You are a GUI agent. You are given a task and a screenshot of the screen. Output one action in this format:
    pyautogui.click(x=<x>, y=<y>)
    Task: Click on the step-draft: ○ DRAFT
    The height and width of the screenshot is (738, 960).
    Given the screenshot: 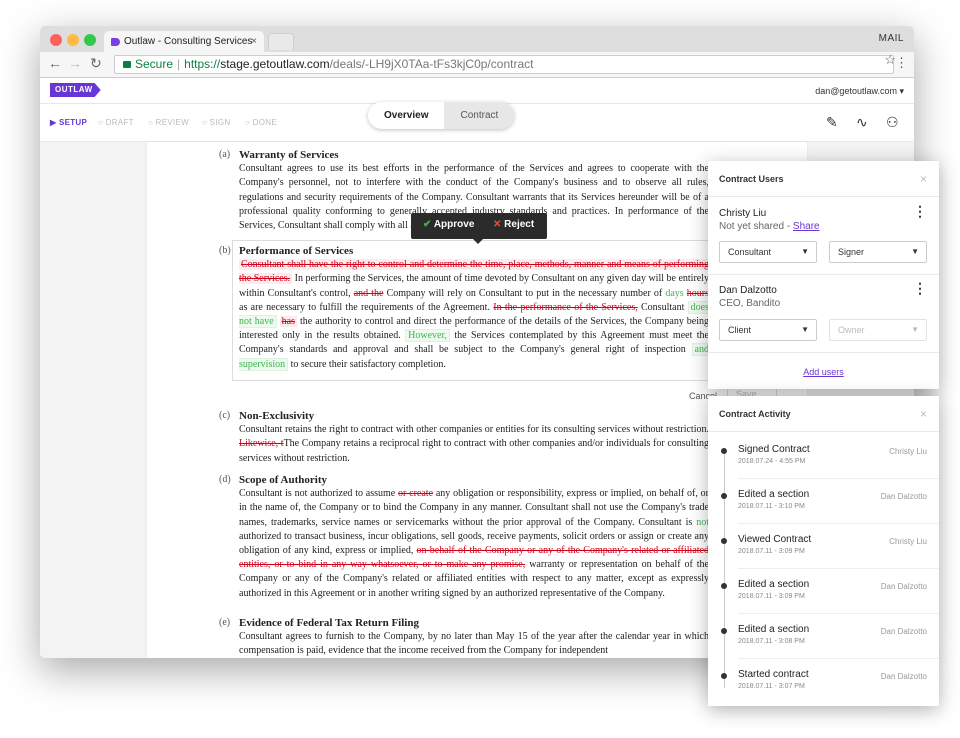 What is the action you would take?
    pyautogui.click(x=116, y=122)
    